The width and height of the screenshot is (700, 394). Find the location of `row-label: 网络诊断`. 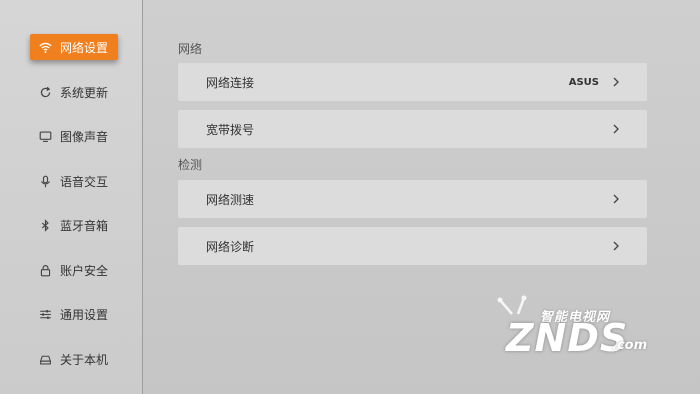

row-label: 网络诊断 is located at coordinates (230, 246).